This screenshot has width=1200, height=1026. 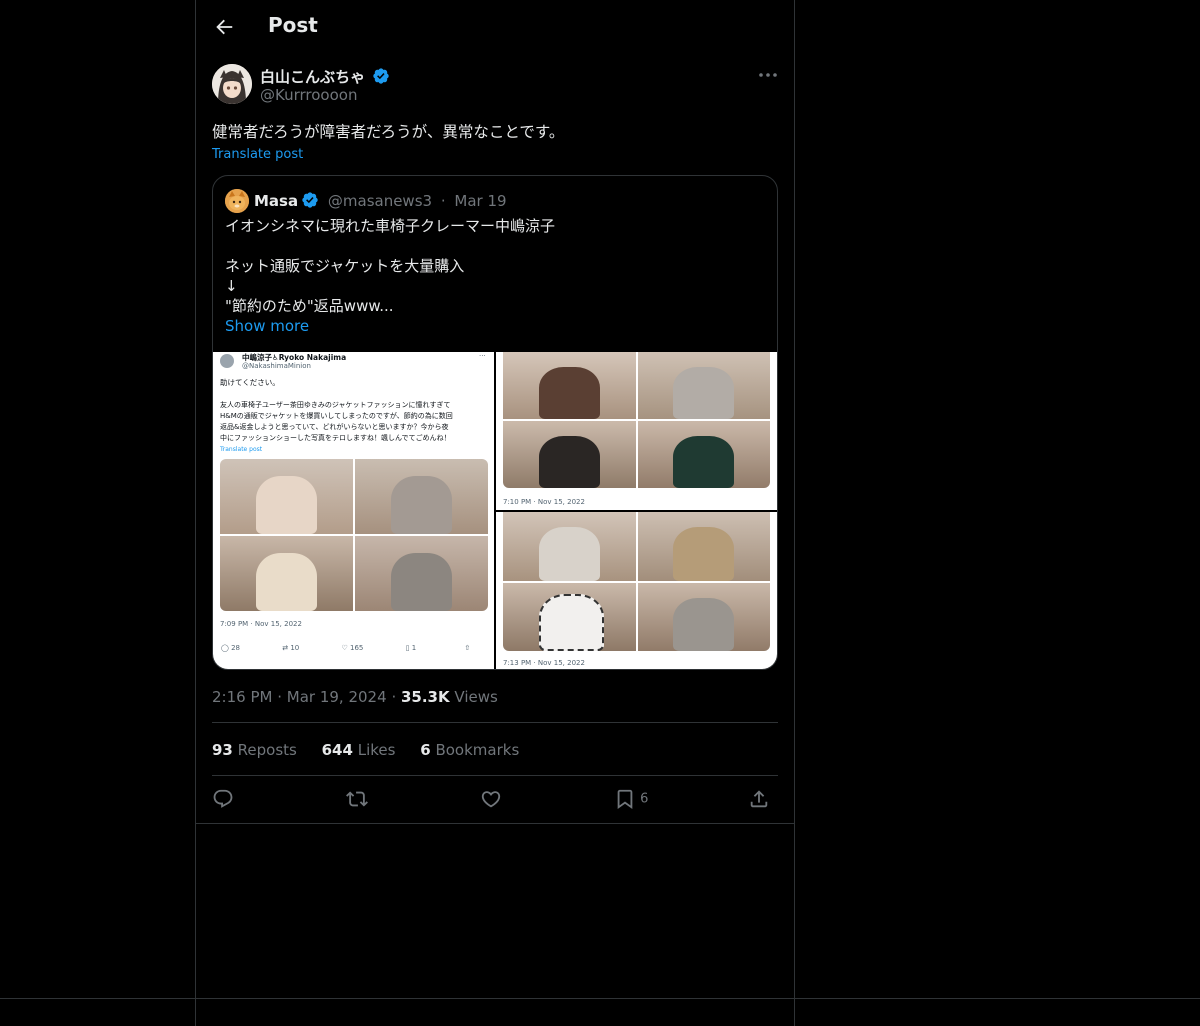 I want to click on translate-post-link: Translate post, so click(x=257, y=154).